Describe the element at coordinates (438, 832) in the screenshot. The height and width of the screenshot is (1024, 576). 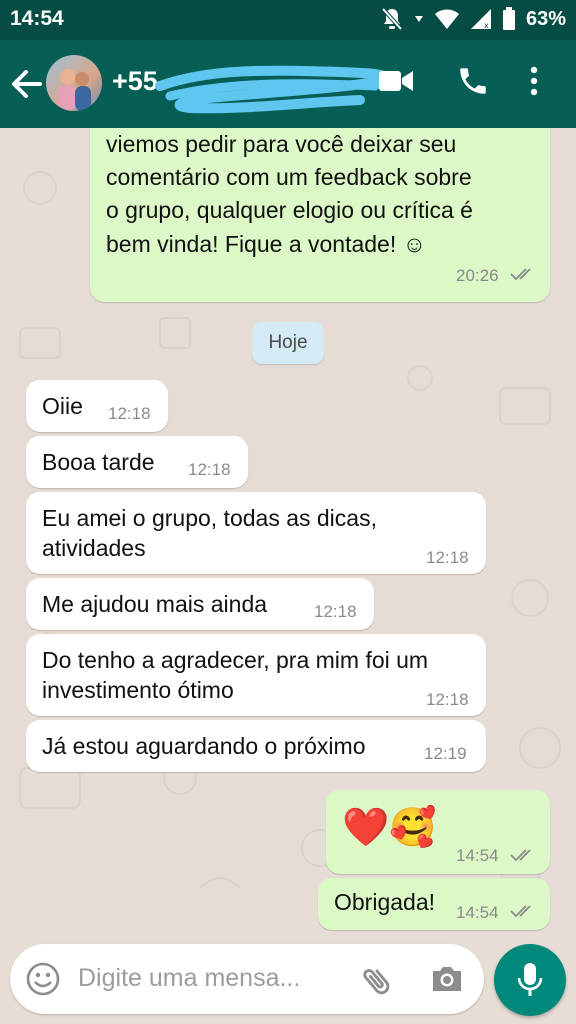
I see `message-bubble-outgoing: ❤️🥰 14:54` at that location.